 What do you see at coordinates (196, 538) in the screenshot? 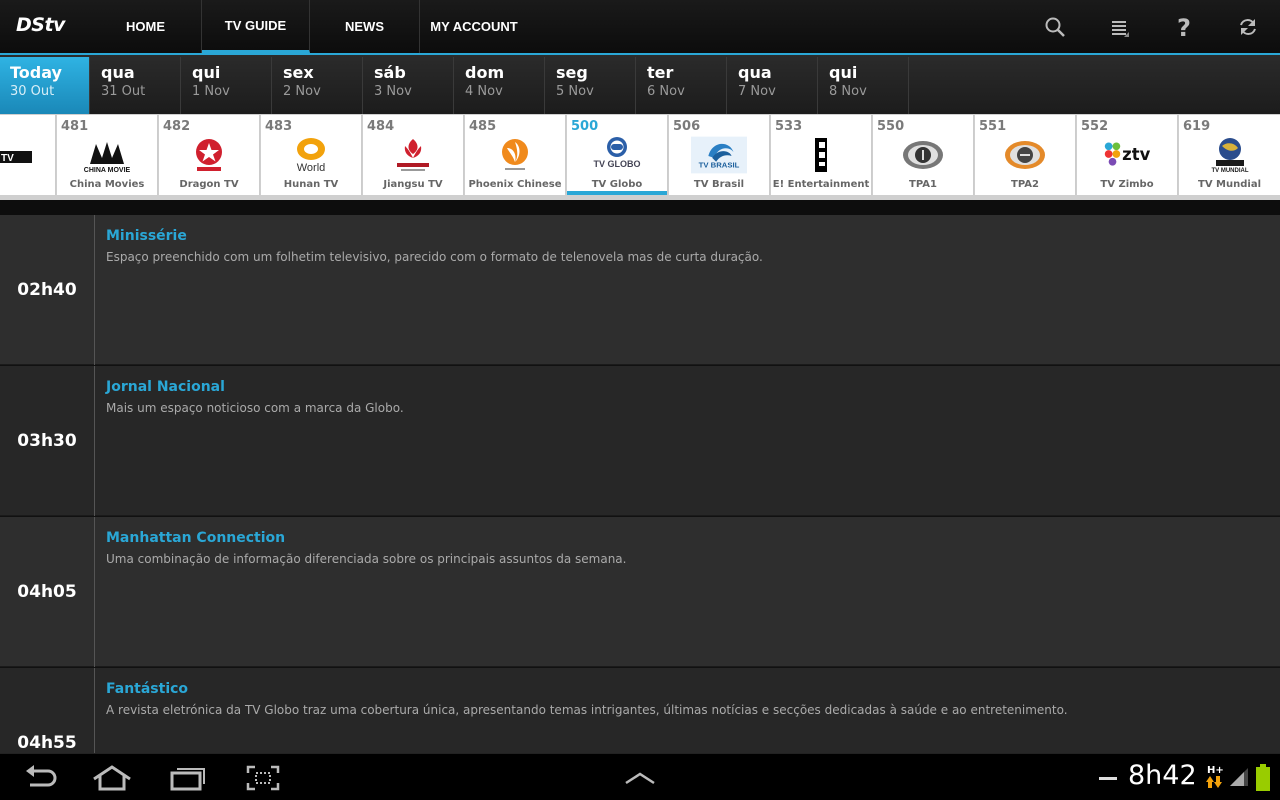
I see `programme-title: Manhattan Connection` at bounding box center [196, 538].